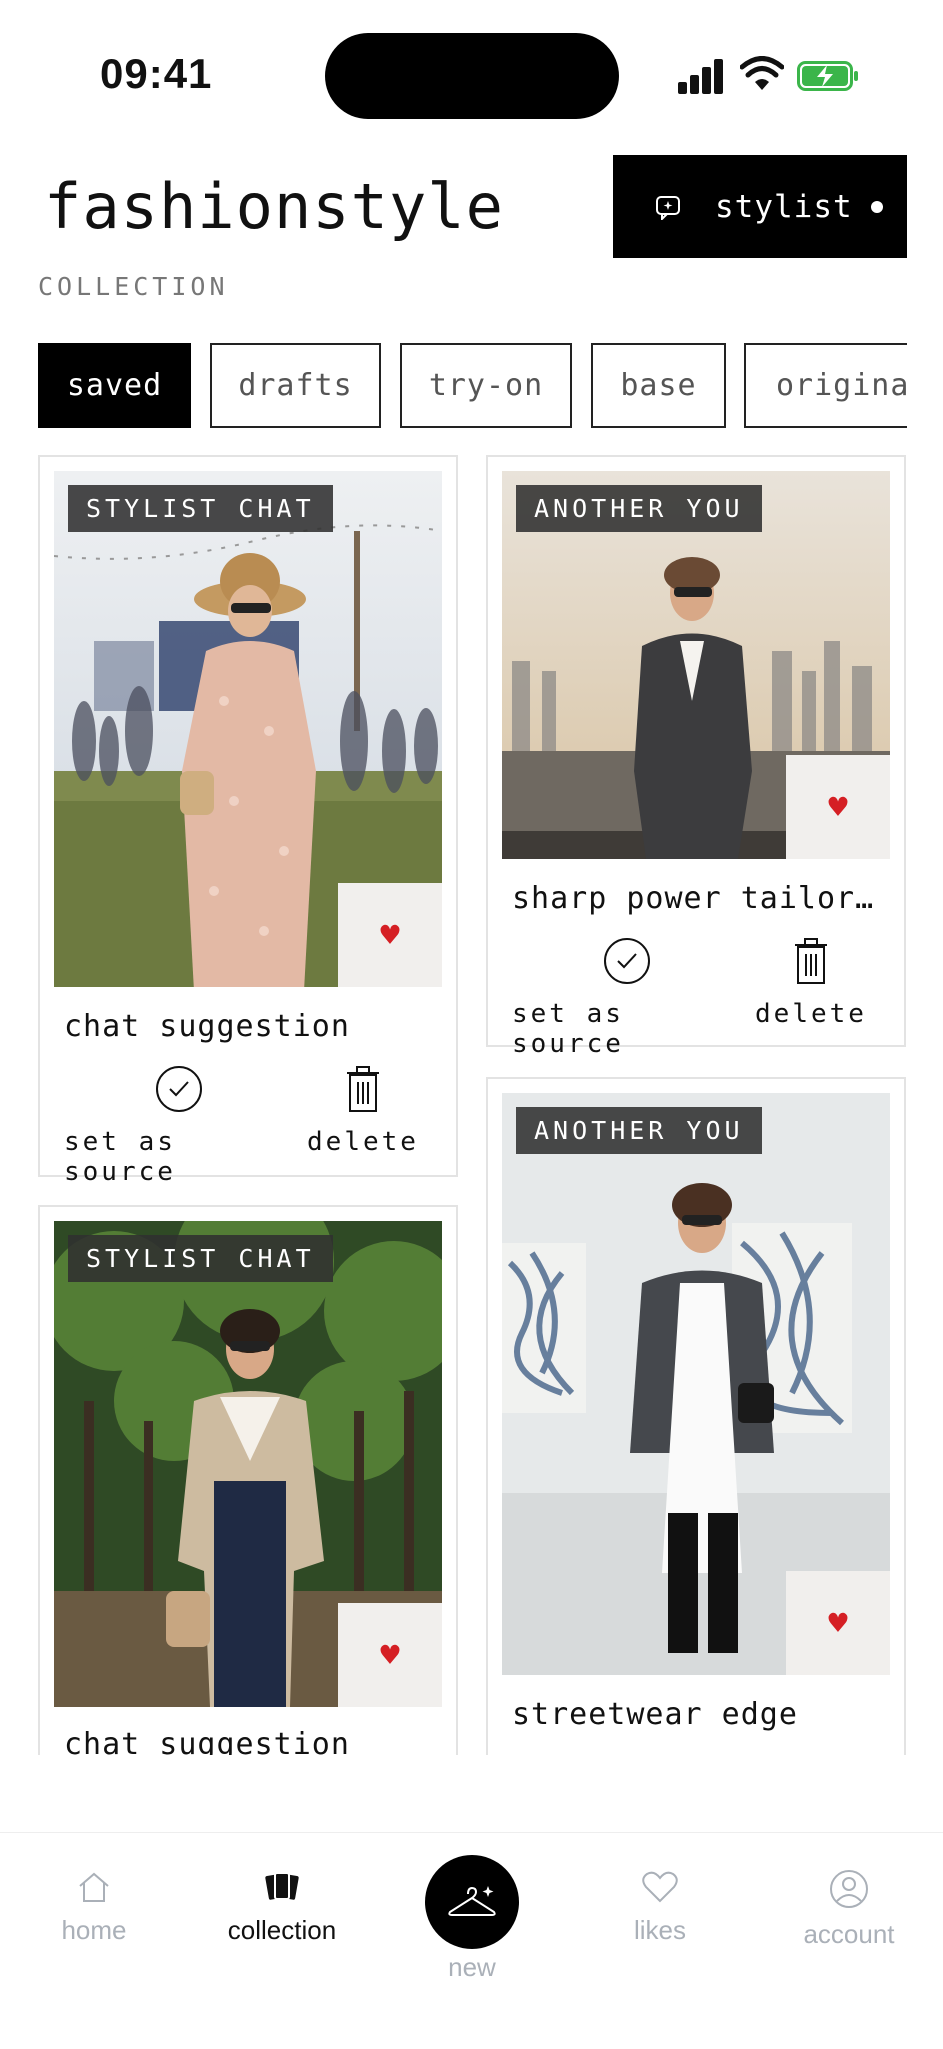 This screenshot has height=2049, width=943. I want to click on nav-collection: collection, so click(282, 1907).